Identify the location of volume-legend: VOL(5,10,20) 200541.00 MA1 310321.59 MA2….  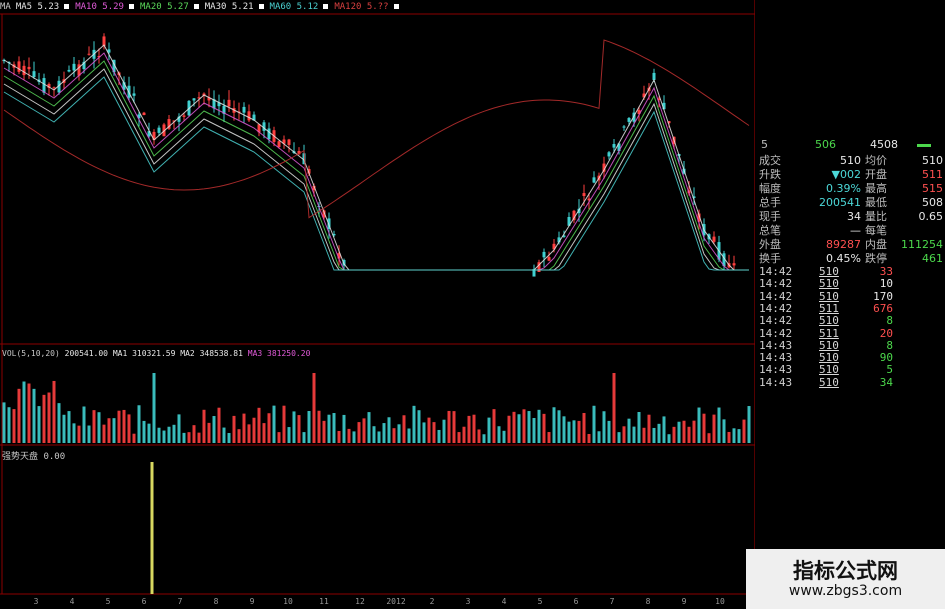
(156, 353).